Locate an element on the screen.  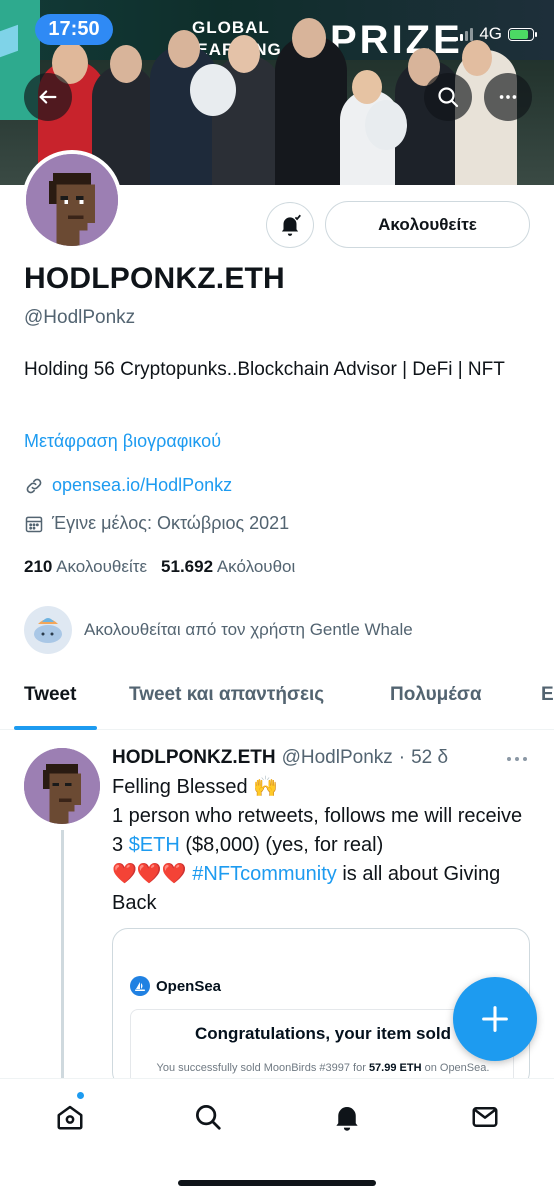
follower-avatar is located at coordinates (48, 630).